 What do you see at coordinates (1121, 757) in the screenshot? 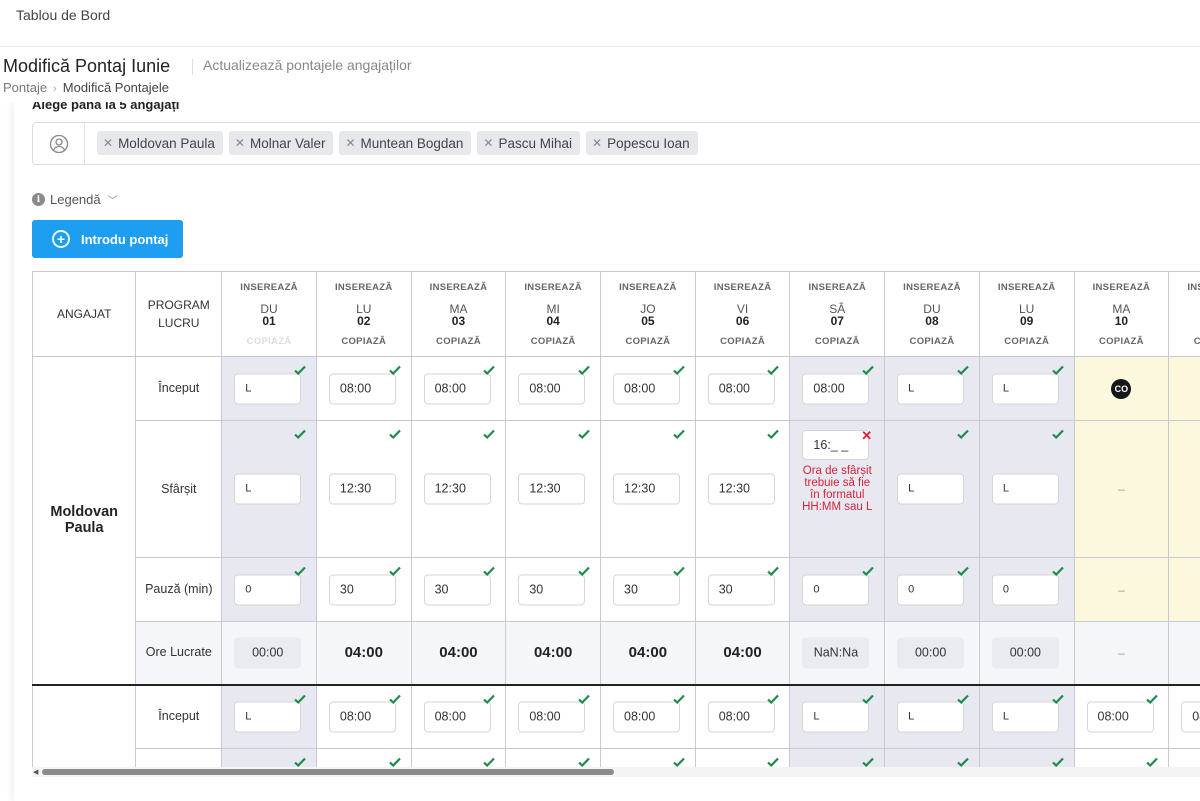
I see `end-cell` at bounding box center [1121, 757].